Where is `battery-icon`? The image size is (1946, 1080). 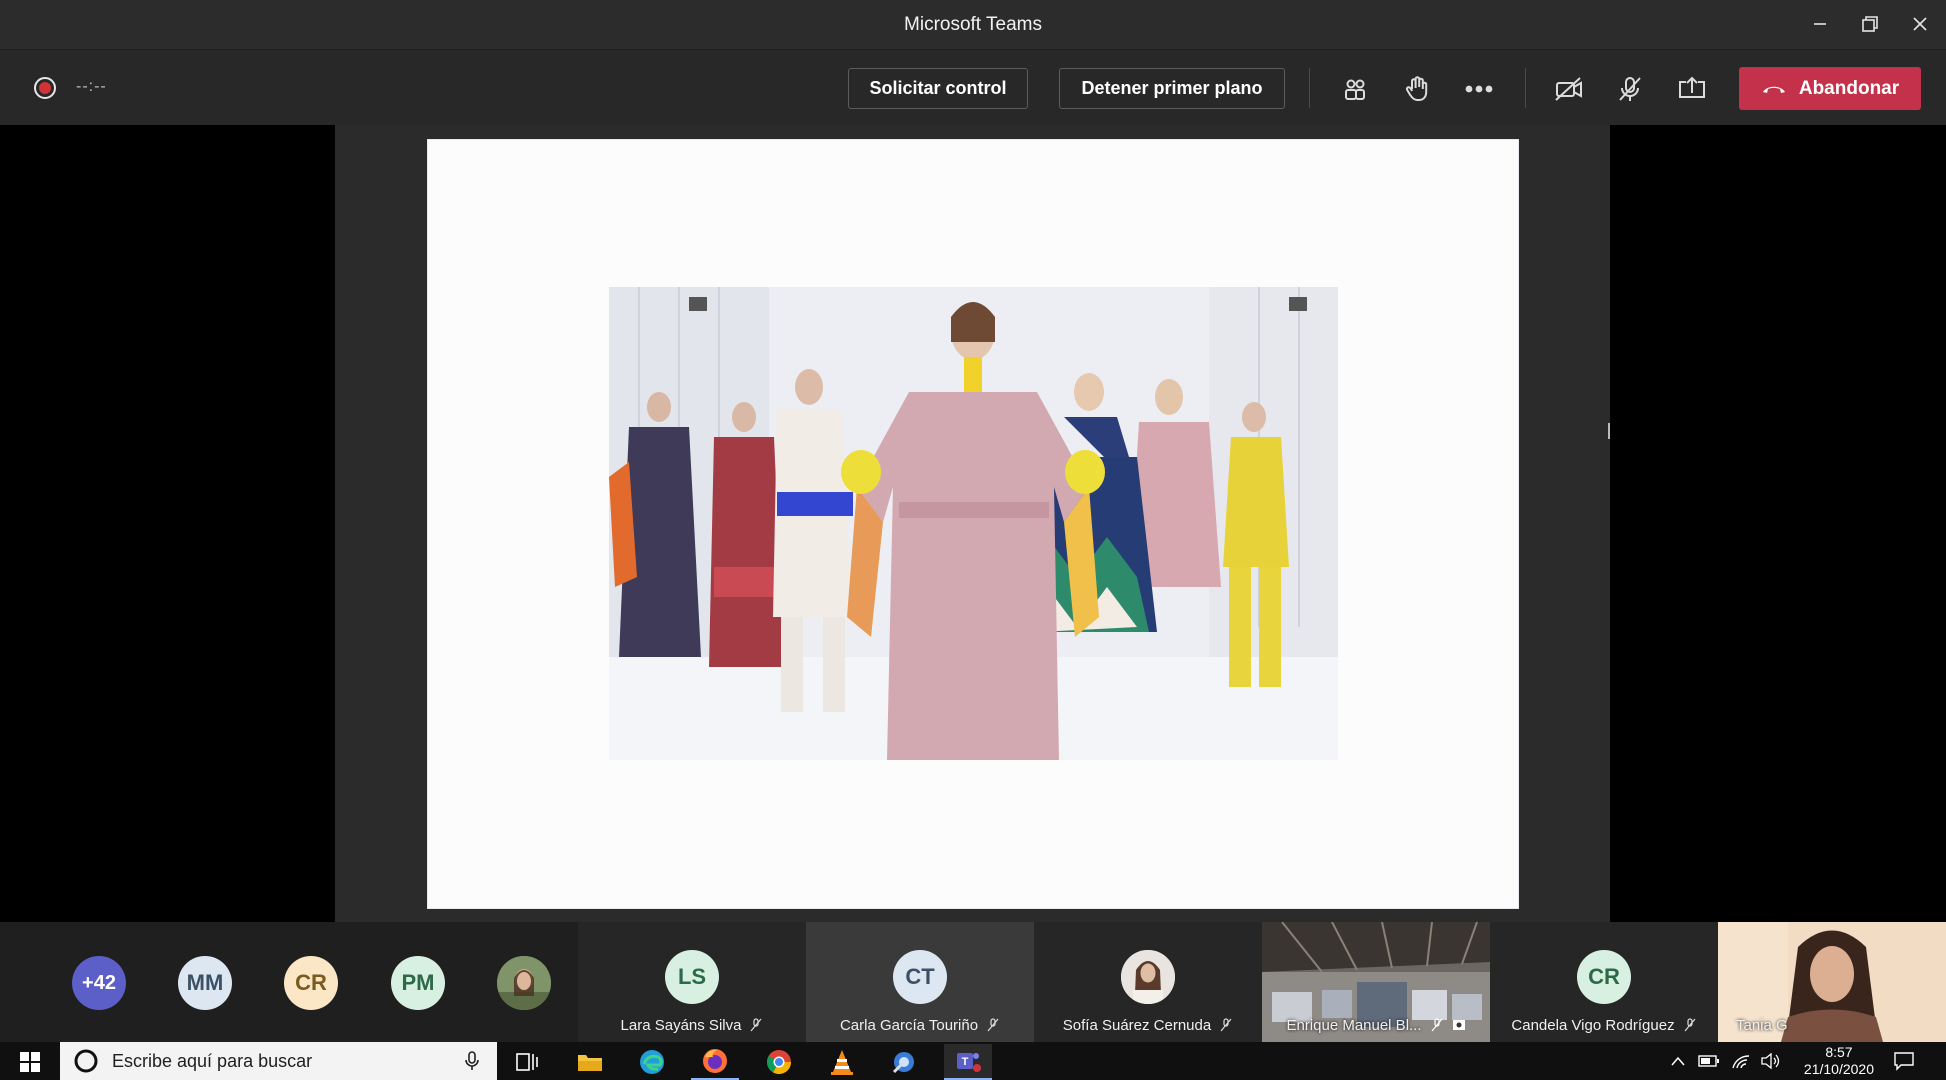
battery-icon is located at coordinates (1709, 1061).